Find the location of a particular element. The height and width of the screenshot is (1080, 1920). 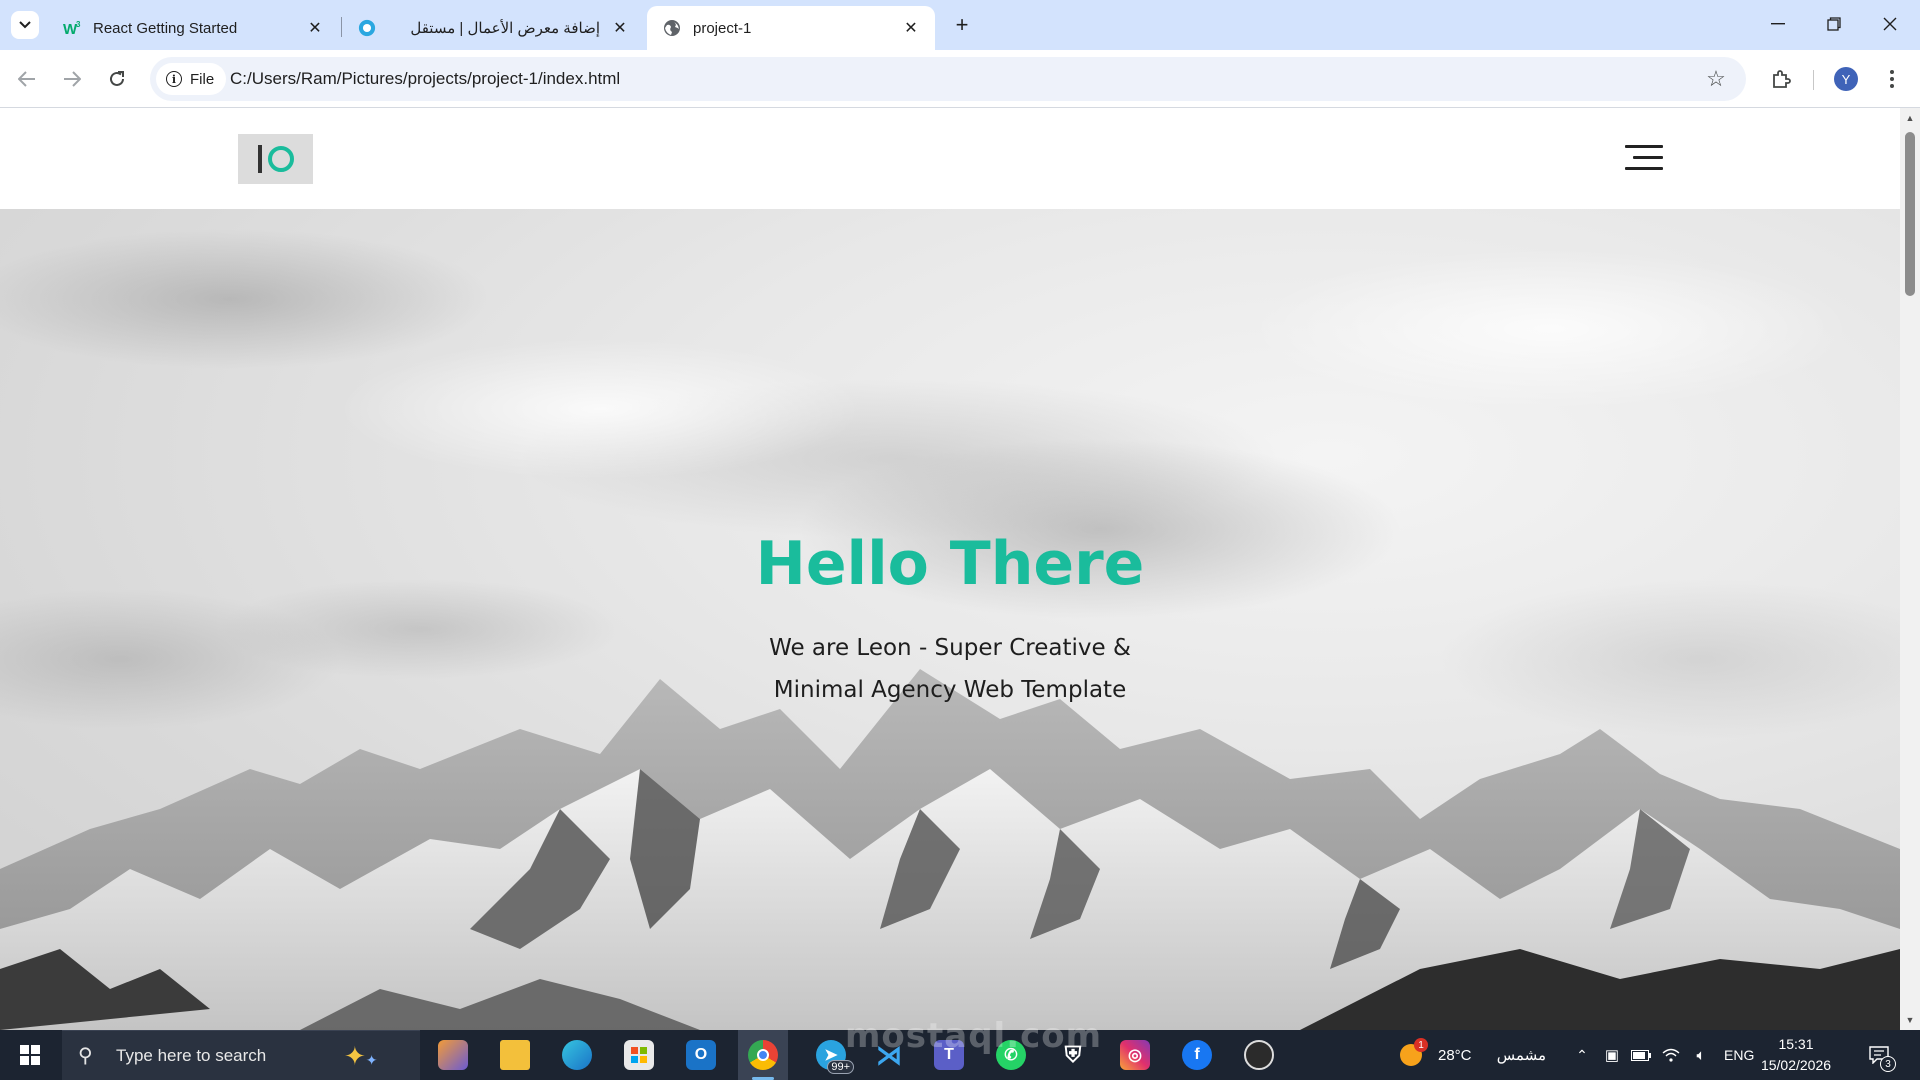

search-placeholder: Type here to search is located at coordinates (191, 1055).